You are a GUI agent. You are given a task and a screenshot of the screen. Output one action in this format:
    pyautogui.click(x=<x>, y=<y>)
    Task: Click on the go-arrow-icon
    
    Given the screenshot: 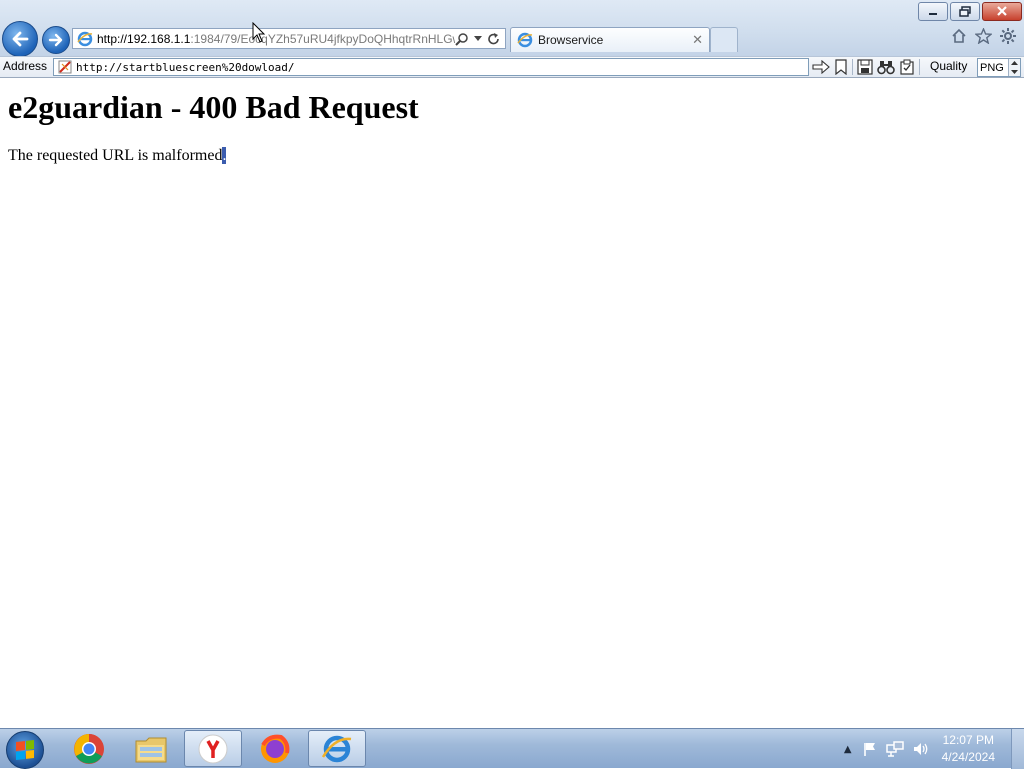 What is the action you would take?
    pyautogui.click(x=821, y=67)
    